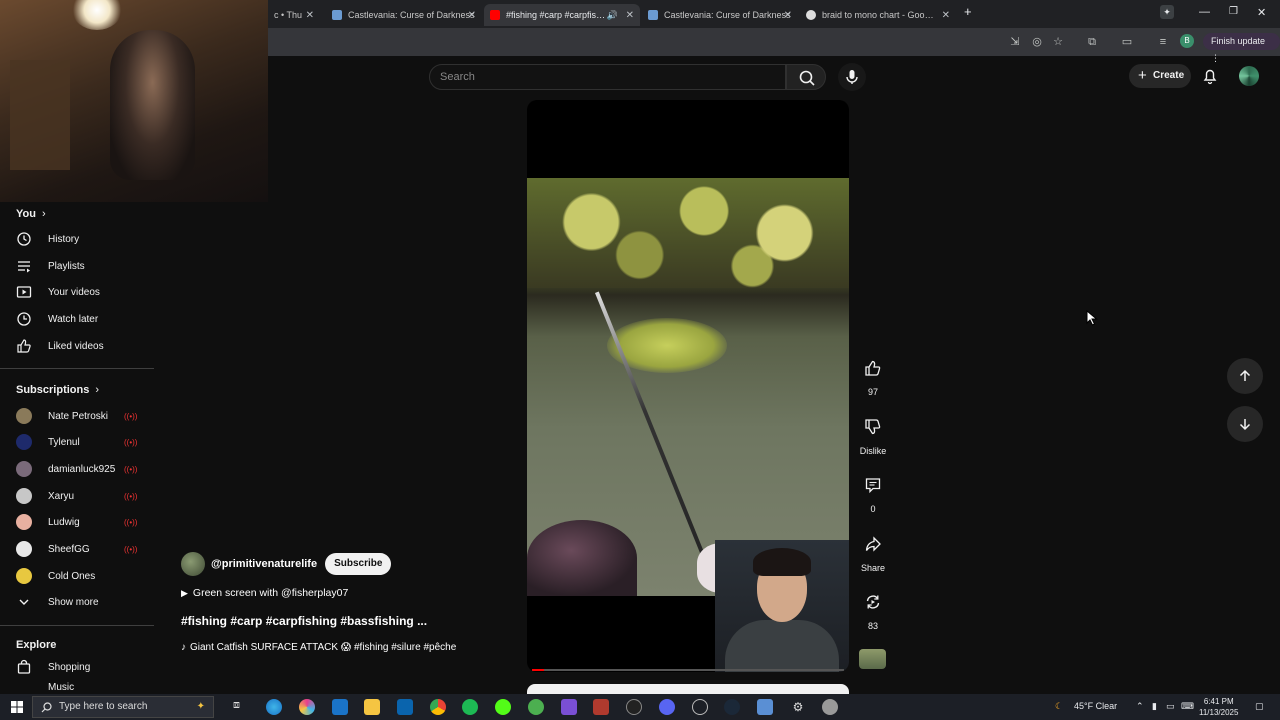  Describe the element at coordinates (1160, 76) in the screenshot. I see `create-button: + Create` at that location.